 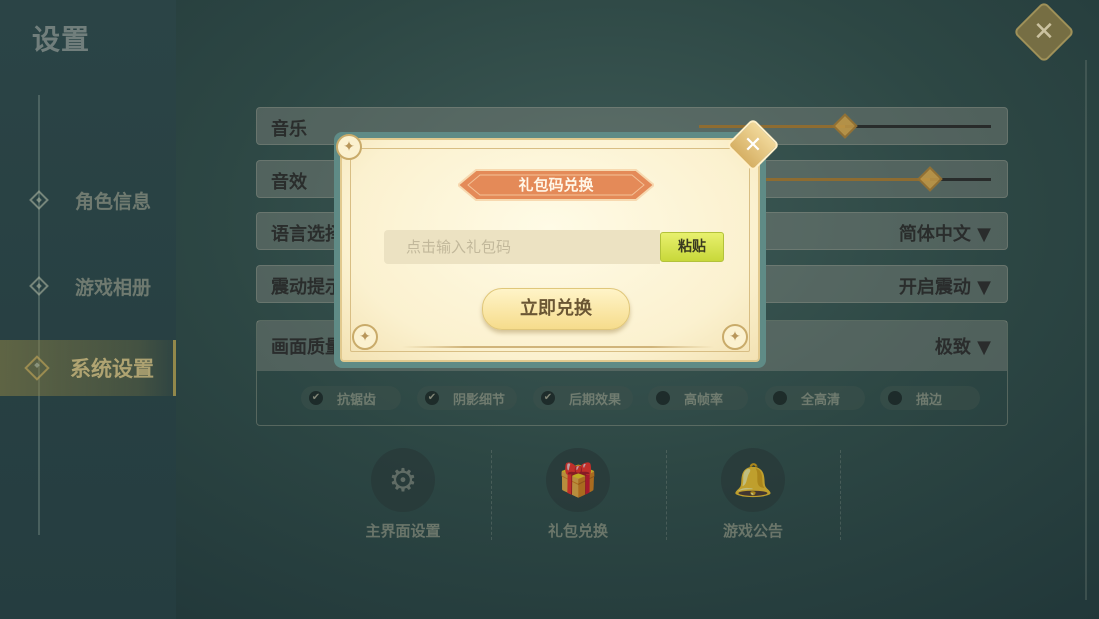 What do you see at coordinates (556, 309) in the screenshot?
I see `redeem-now-button: 立即兑换` at bounding box center [556, 309].